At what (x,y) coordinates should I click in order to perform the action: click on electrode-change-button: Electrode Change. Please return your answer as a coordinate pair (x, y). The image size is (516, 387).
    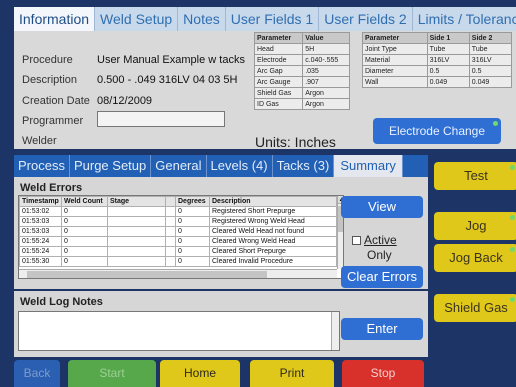
    Looking at the image, I should click on (437, 131).